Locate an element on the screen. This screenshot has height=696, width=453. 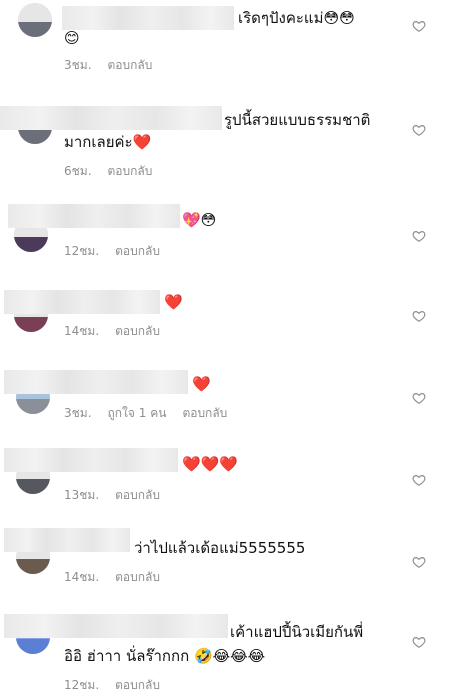
comment-meta: 3ชม. ตอบกลับ is located at coordinates (116, 65).